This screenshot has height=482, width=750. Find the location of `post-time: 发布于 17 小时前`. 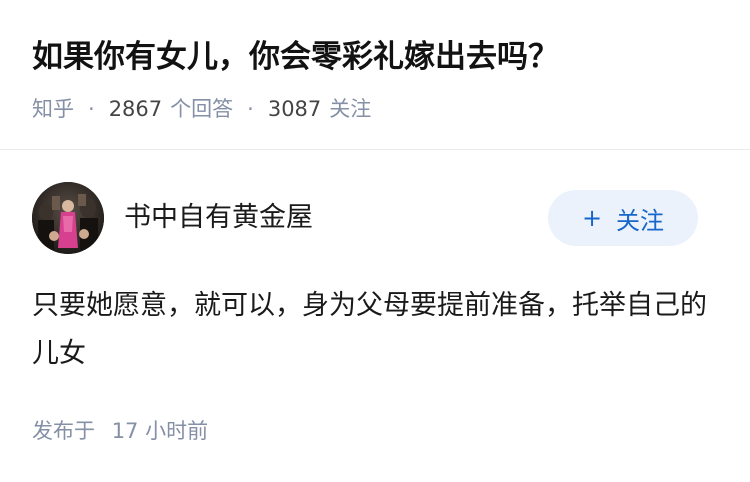

post-time: 发布于 17 小时前 is located at coordinates (120, 431).